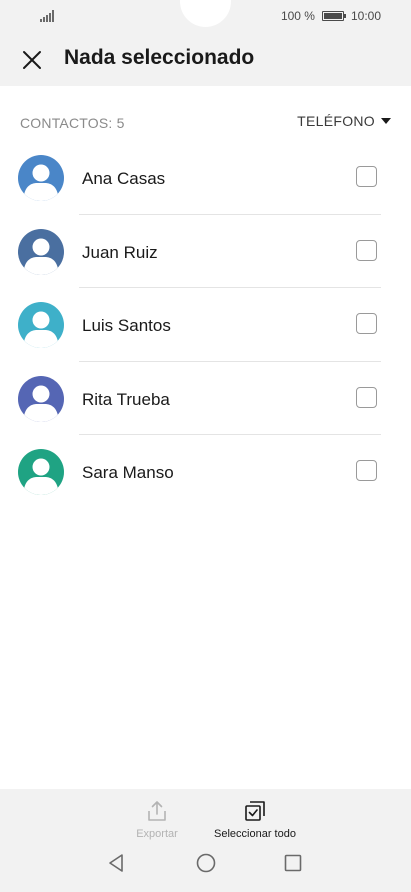 The height and width of the screenshot is (892, 411). I want to click on app-bar: Nada seleccionado, so click(205, 59).